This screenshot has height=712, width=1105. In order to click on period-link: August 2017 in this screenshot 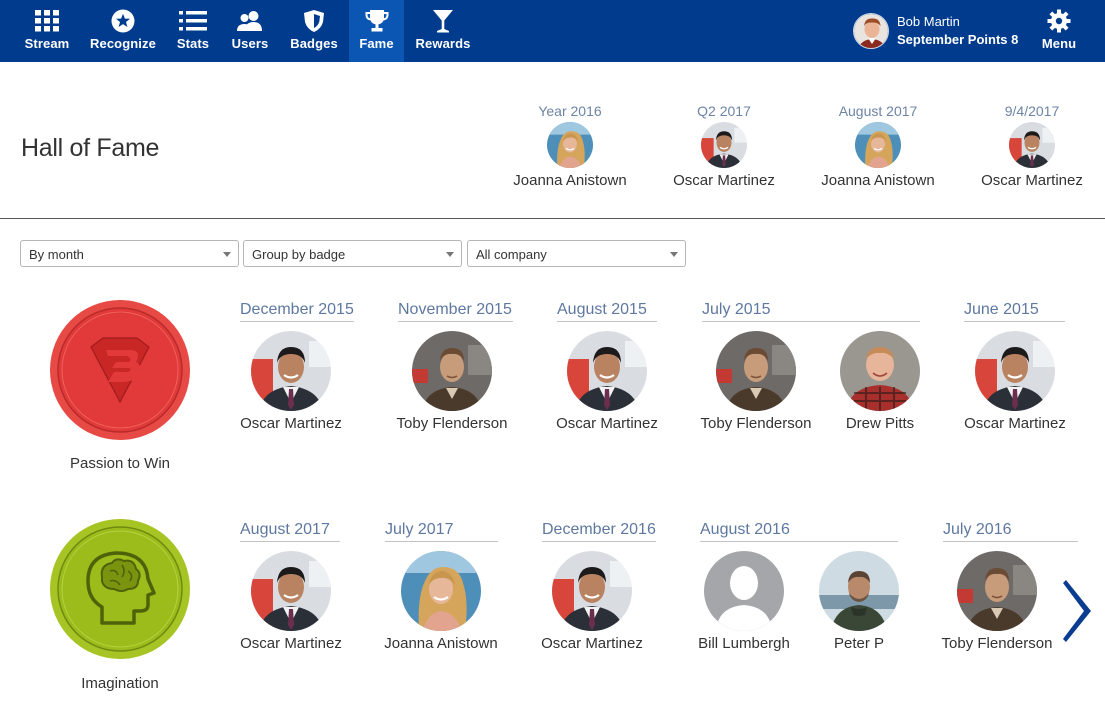, I will do `click(290, 531)`.